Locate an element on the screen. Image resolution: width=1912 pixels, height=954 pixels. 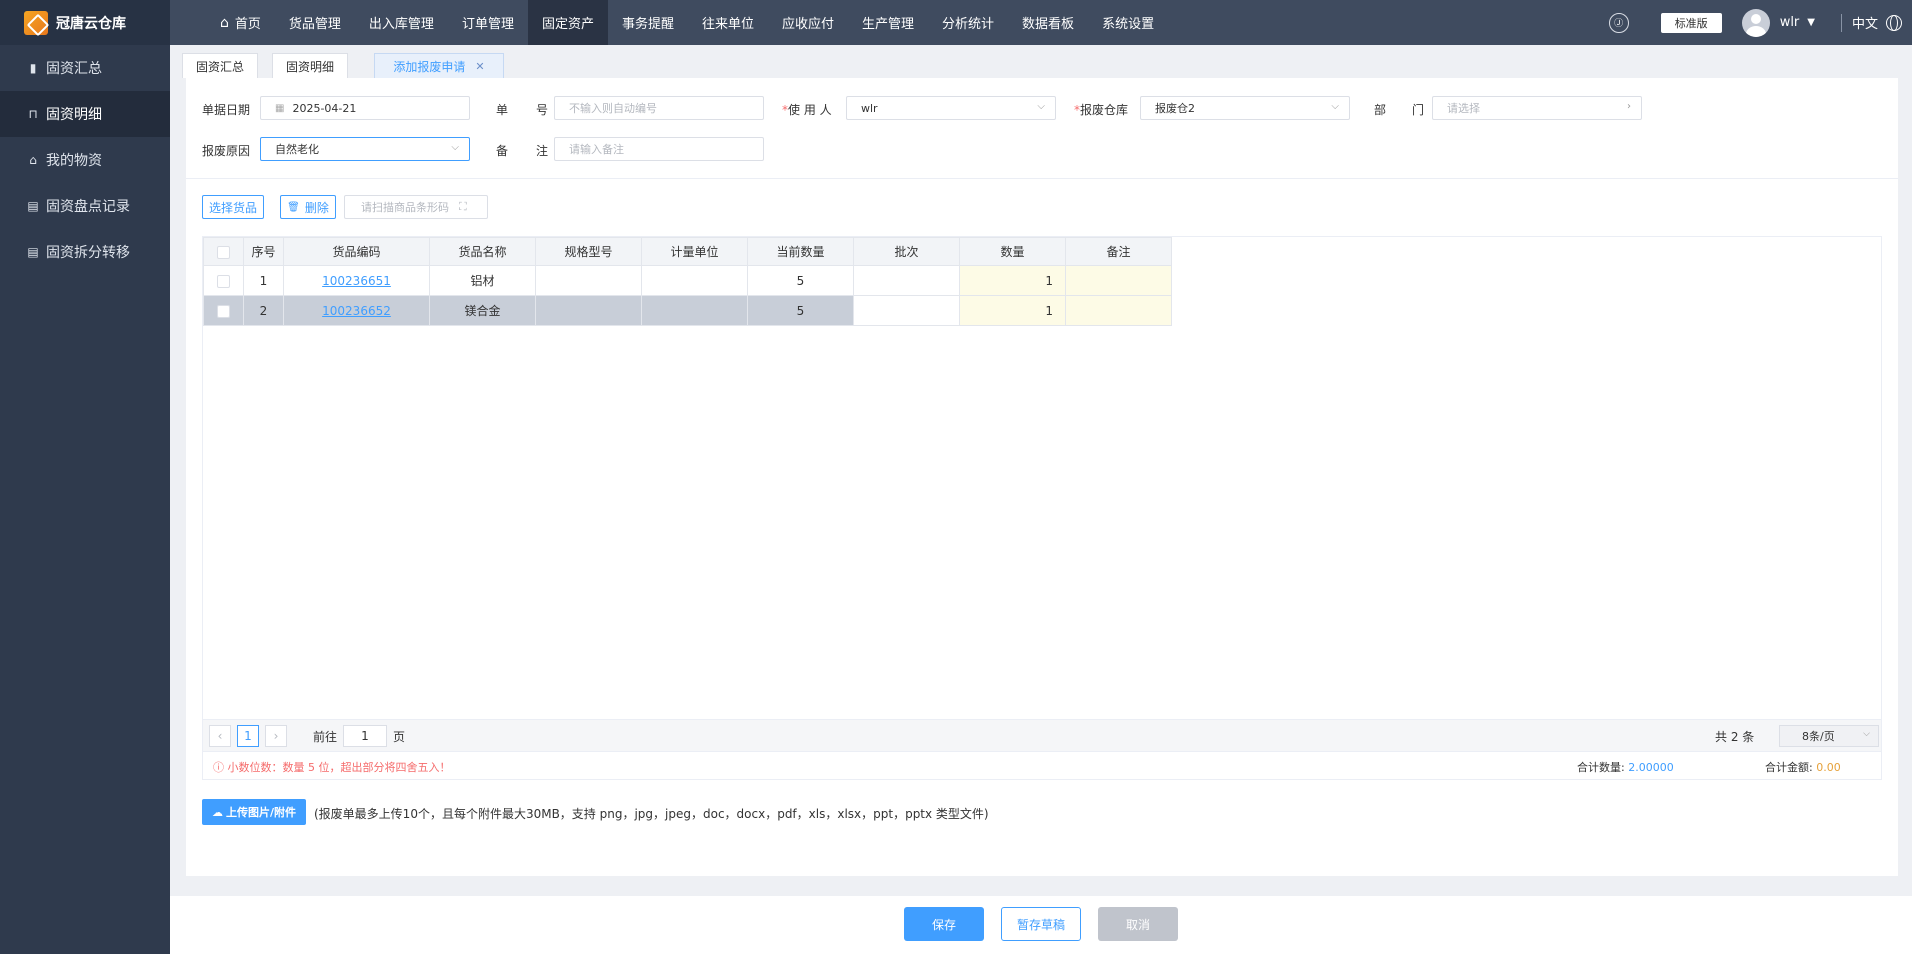
tab-label: 添加报废申请 is located at coordinates (429, 66).